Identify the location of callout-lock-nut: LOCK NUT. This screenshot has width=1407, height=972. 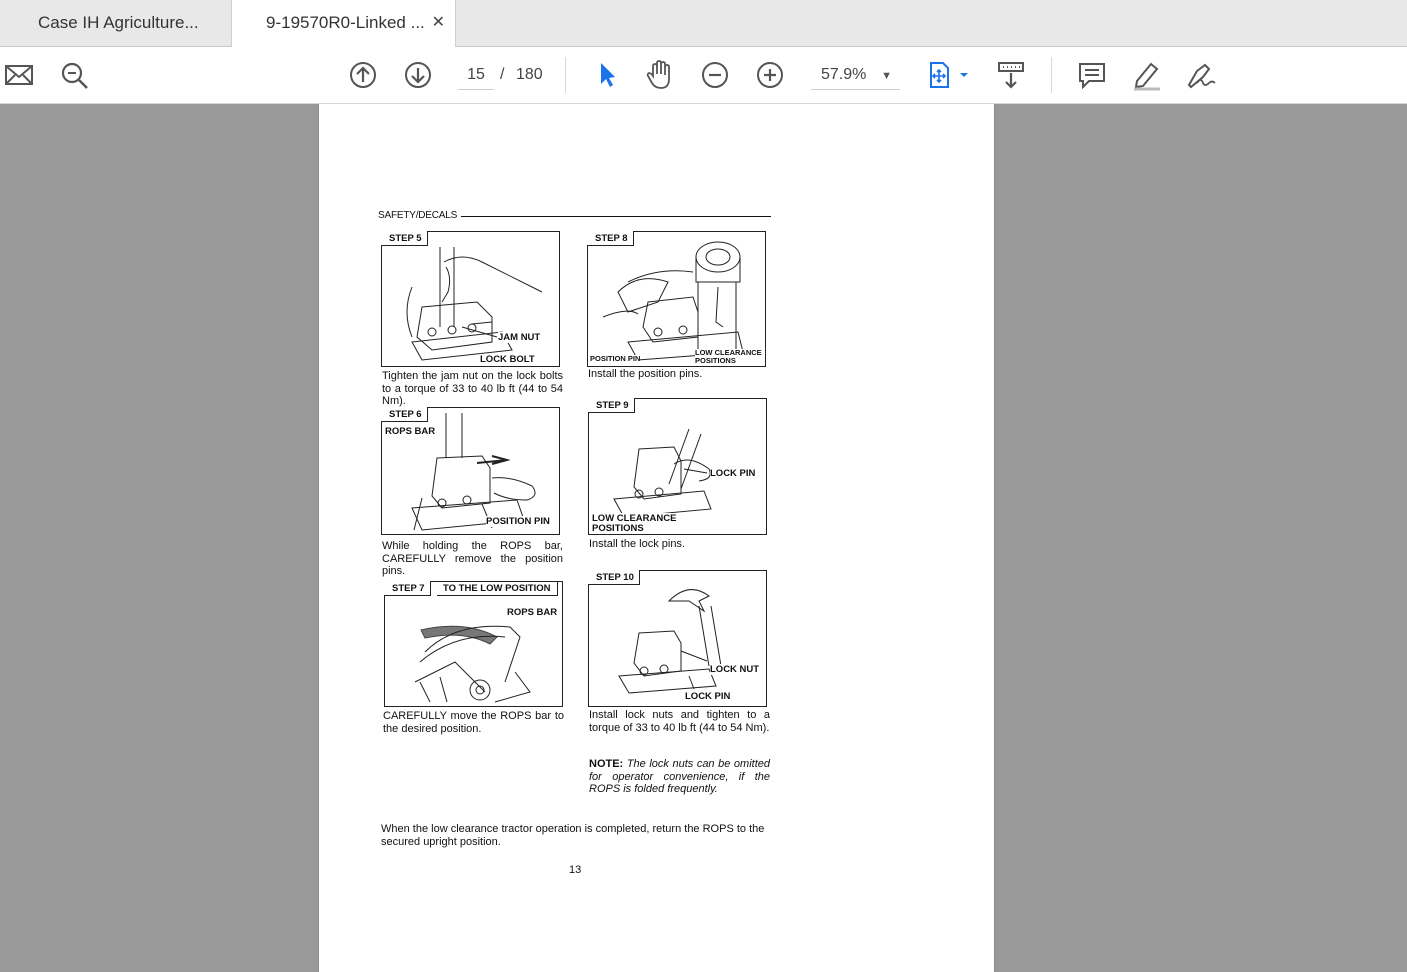
(735, 669).